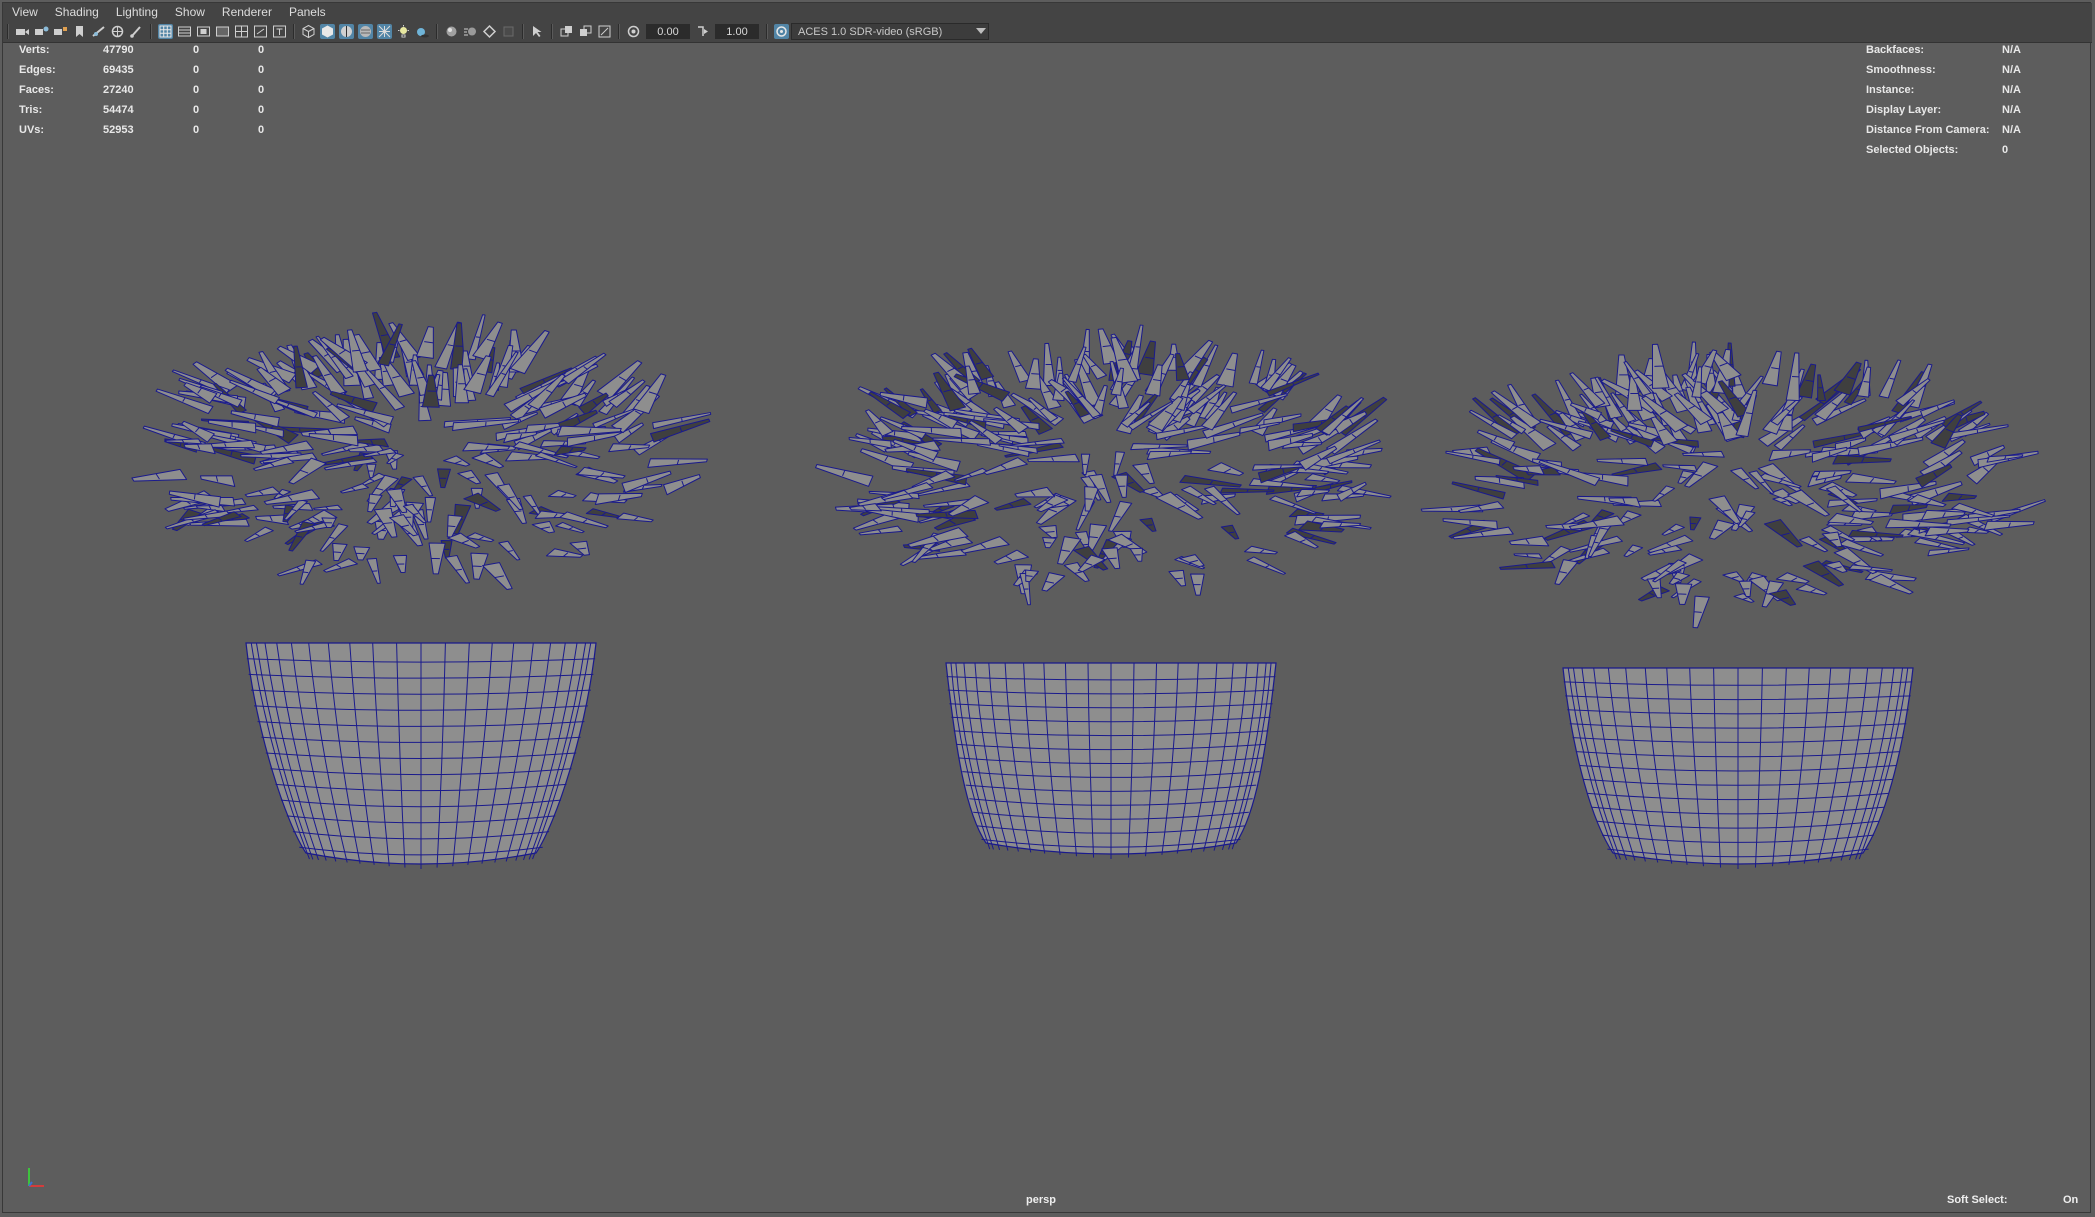 Image resolution: width=2095 pixels, height=1217 pixels. What do you see at coordinates (136, 31) in the screenshot?
I see `brush-icon` at bounding box center [136, 31].